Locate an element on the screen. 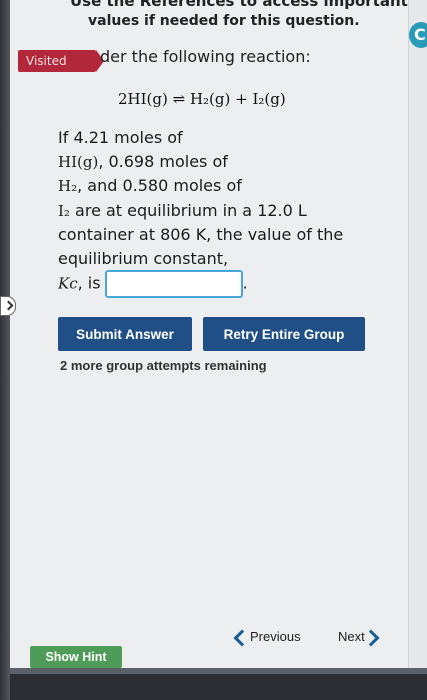 The width and height of the screenshot is (427, 700). show-hint-button: Show Hint is located at coordinates (76, 657).